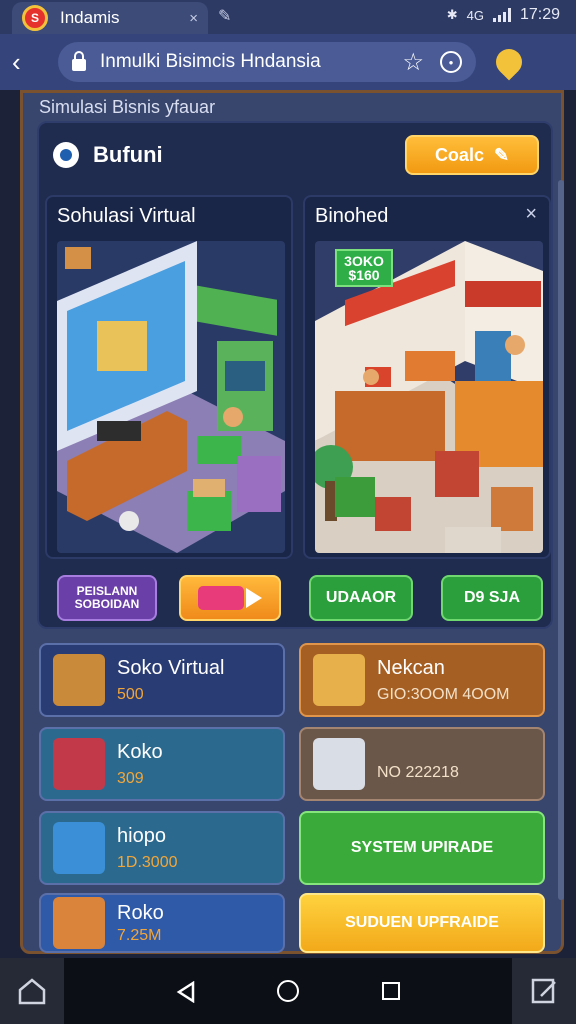 The height and width of the screenshot is (1024, 576). Describe the element at coordinates (193, 18) in the screenshot. I see `tab-close-button: ×` at that location.